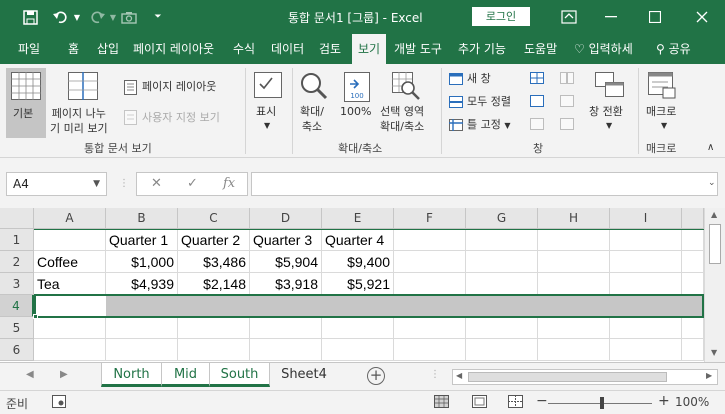 The width and height of the screenshot is (725, 414). Describe the element at coordinates (489, 125) in the screenshot. I see `freeze-panes-button: 틀 고정 ▼` at that location.